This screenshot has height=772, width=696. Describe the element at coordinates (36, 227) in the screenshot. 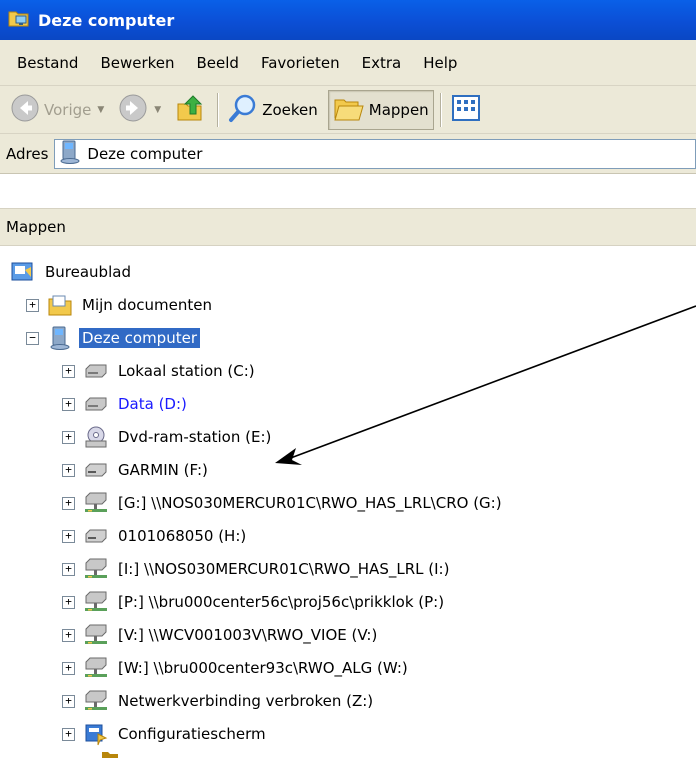

I see `folders-pane-title: Mappen` at that location.